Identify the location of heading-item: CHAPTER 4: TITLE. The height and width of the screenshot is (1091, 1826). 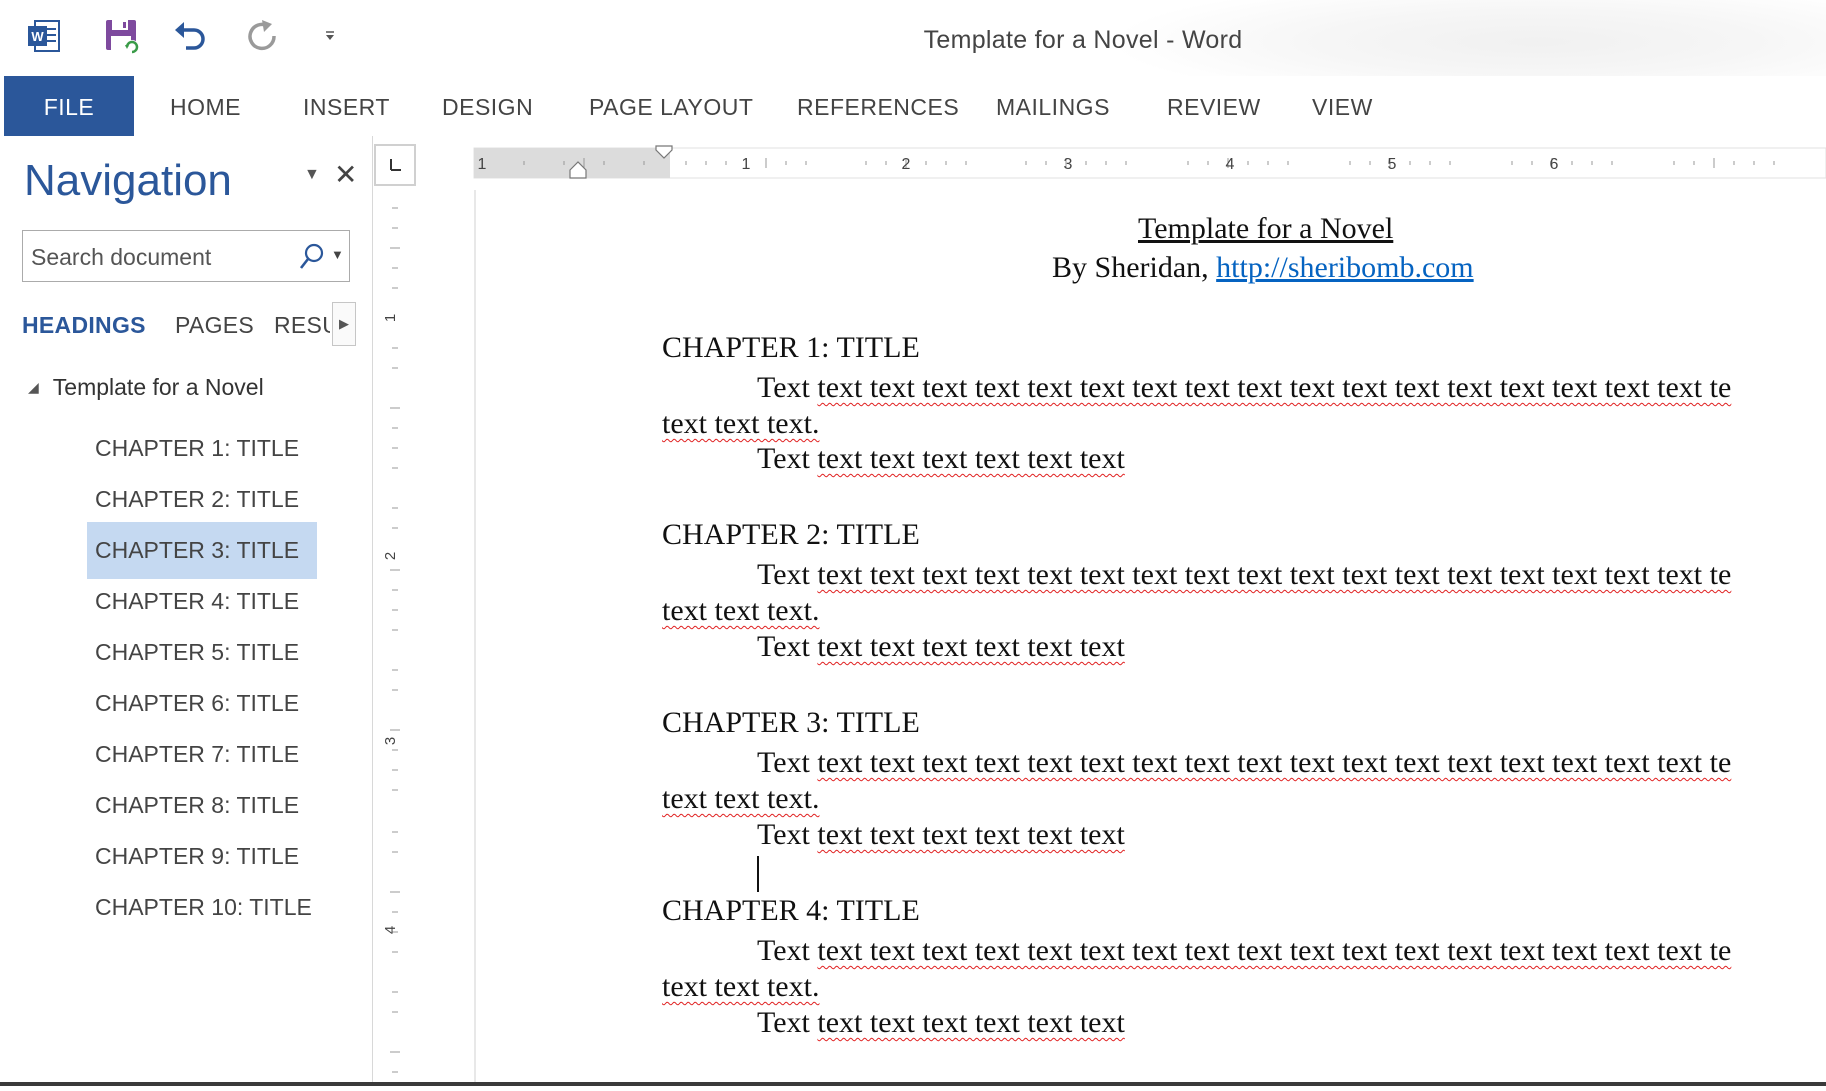
(202, 601).